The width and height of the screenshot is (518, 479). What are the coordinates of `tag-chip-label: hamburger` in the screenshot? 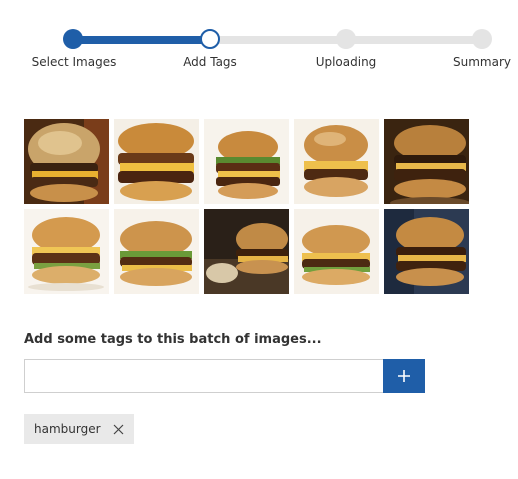 It's located at (67, 429).